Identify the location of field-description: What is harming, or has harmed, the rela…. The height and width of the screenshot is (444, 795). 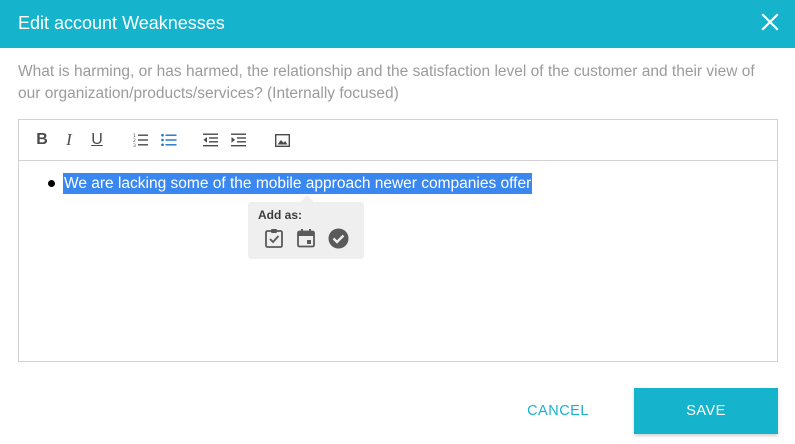
(386, 82).